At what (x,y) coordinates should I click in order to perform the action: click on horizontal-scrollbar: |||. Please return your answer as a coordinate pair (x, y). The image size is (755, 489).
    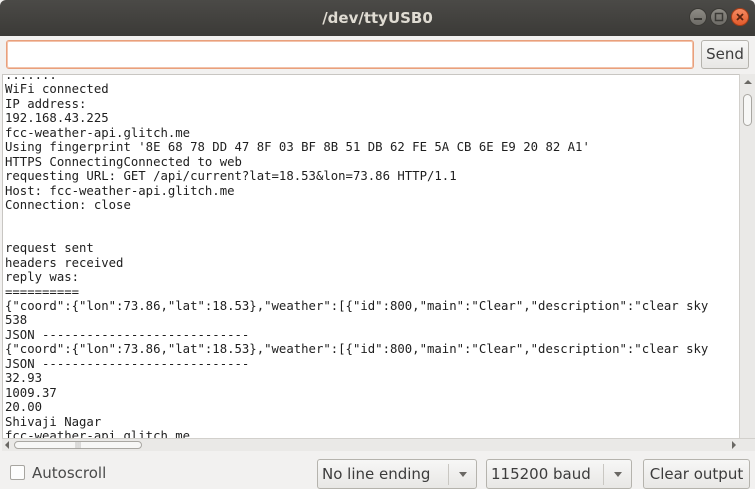
    Looking at the image, I should click on (378, 444).